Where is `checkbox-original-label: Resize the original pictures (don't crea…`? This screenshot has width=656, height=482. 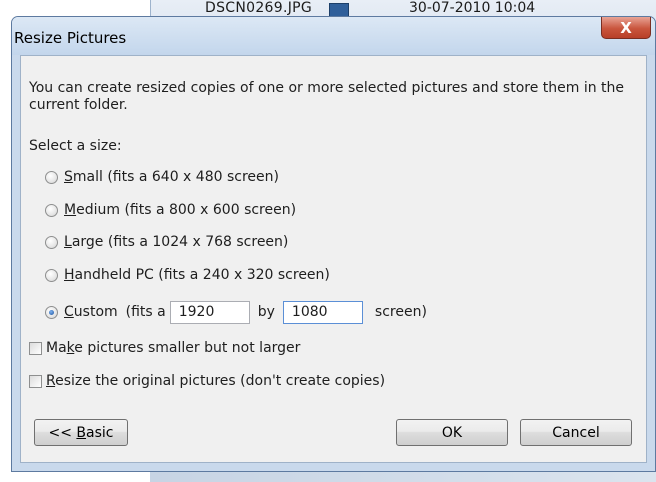
checkbox-original-label: Resize the original pictures (don't crea… is located at coordinates (216, 381).